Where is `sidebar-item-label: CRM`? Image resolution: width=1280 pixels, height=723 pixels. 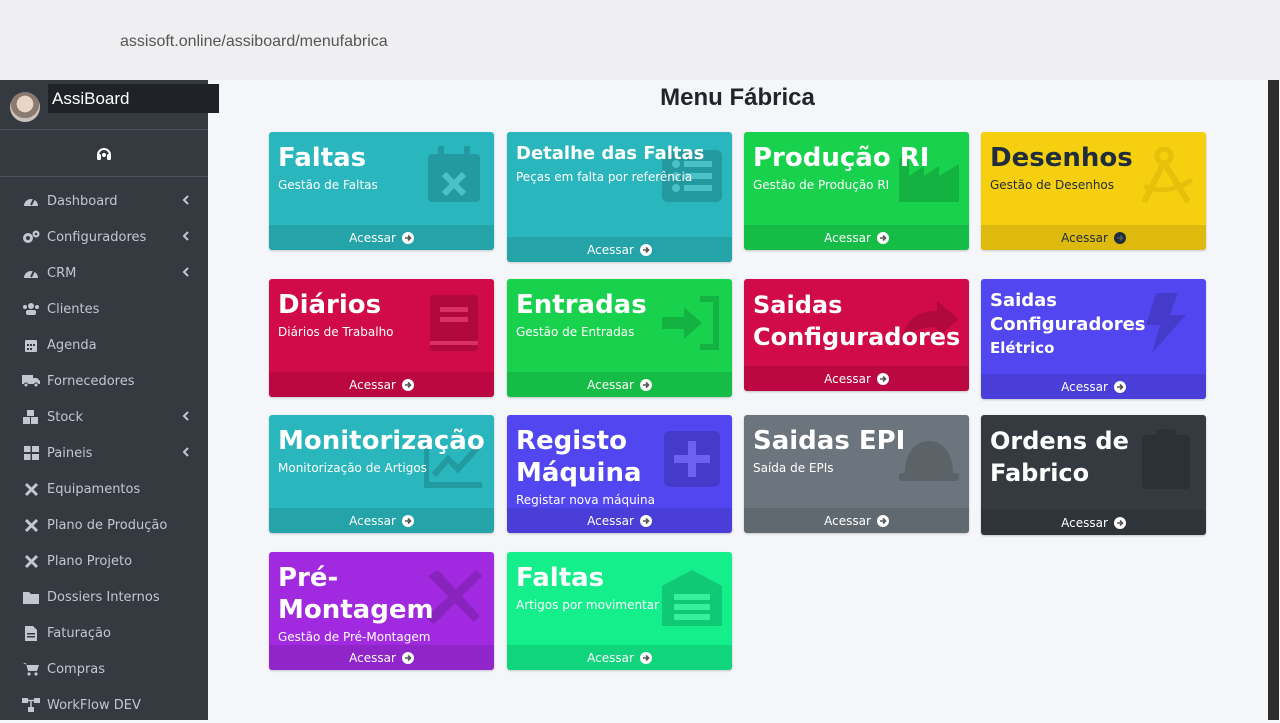
sidebar-item-label: CRM is located at coordinates (62, 273).